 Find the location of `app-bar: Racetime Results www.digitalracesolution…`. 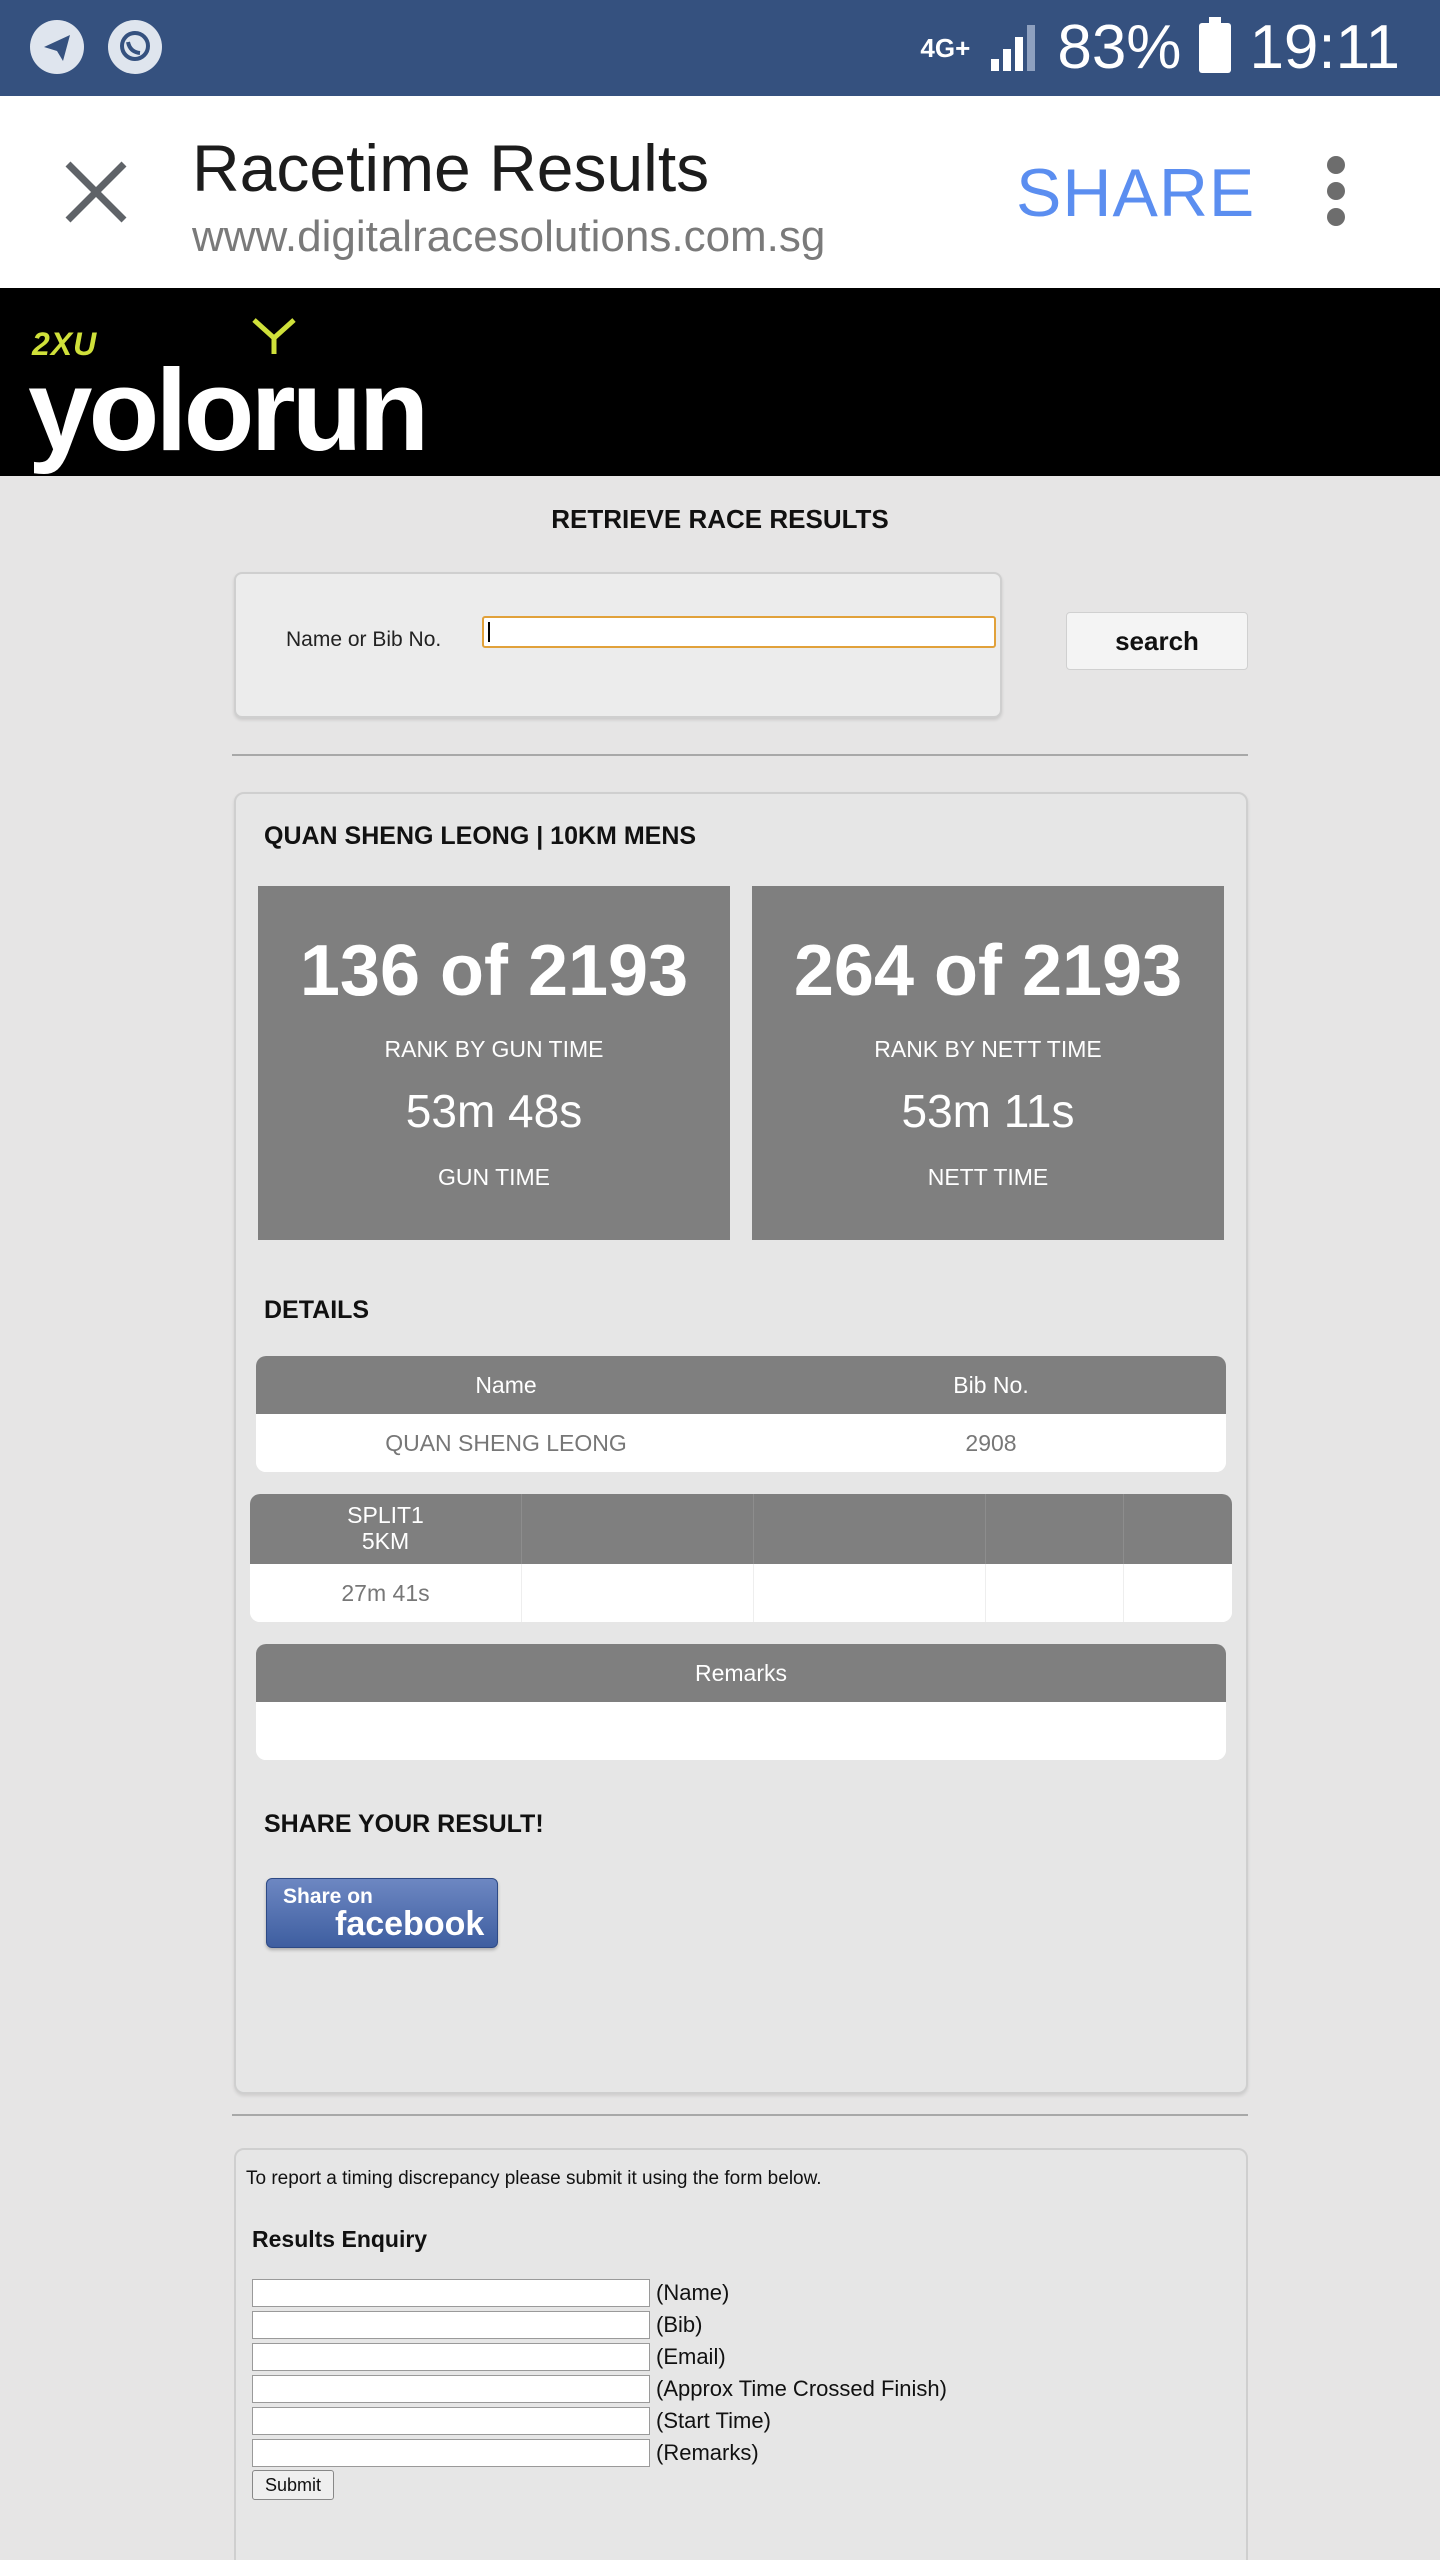

app-bar: Racetime Results www.digitalracesolution… is located at coordinates (720, 192).